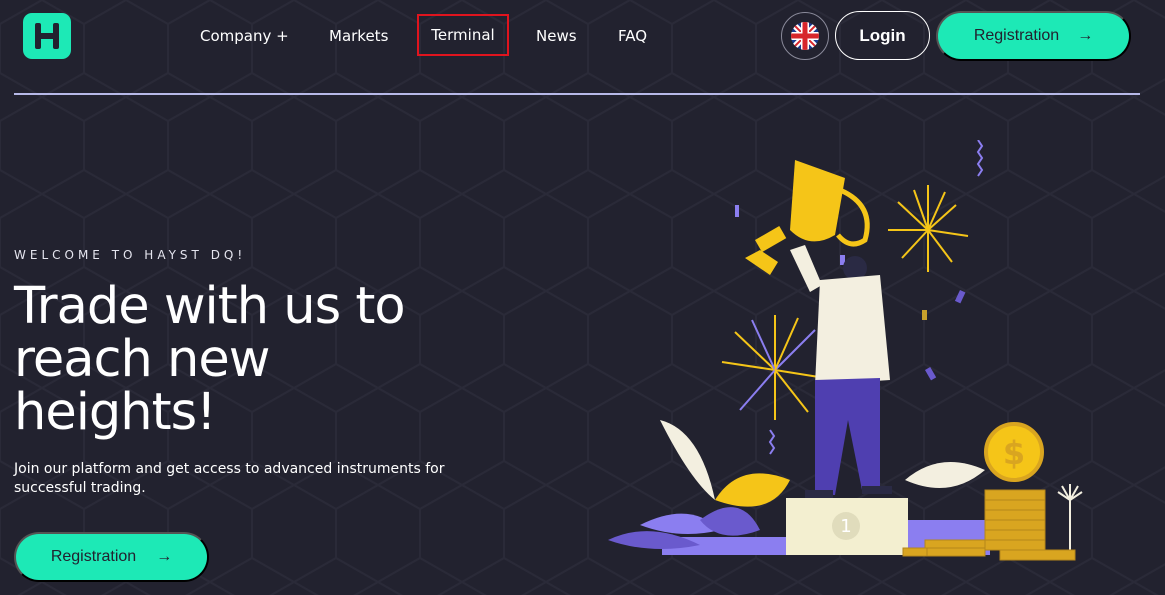 The image size is (1165, 595). I want to click on nav-terminal-label: Terminal, so click(463, 35).